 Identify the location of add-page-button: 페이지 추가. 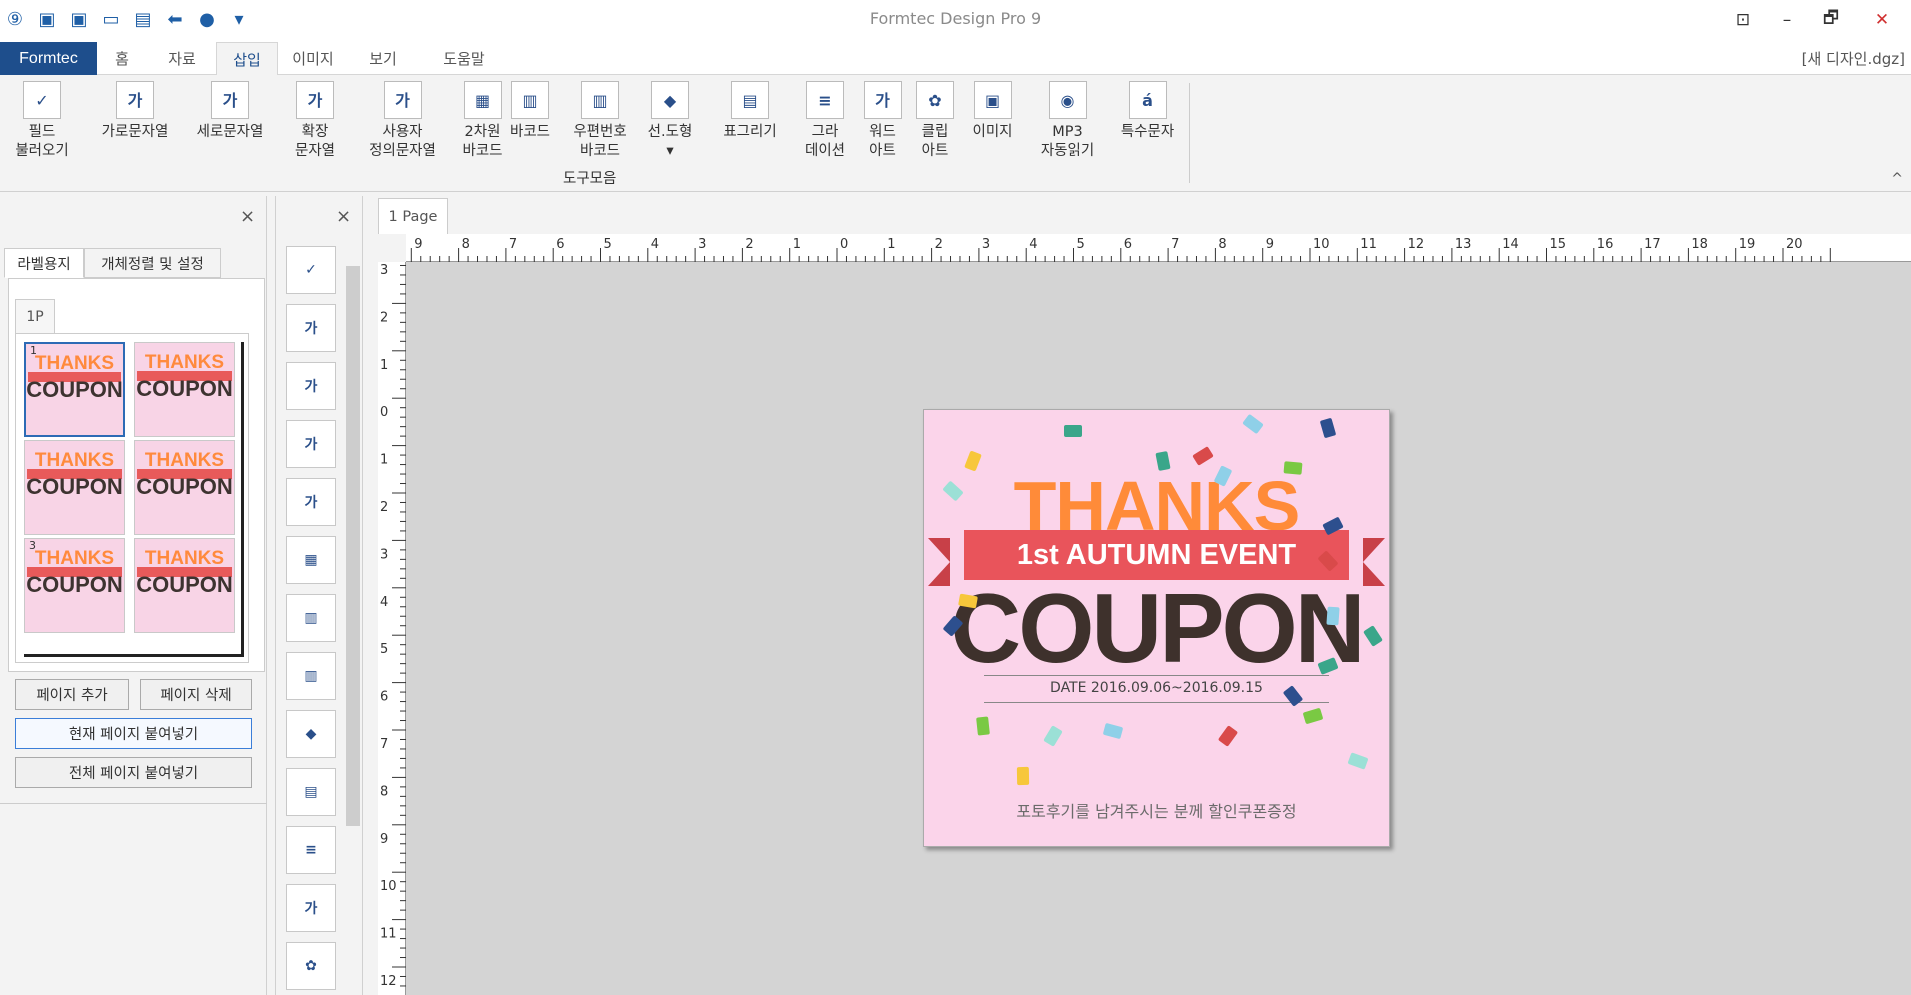
(72, 694).